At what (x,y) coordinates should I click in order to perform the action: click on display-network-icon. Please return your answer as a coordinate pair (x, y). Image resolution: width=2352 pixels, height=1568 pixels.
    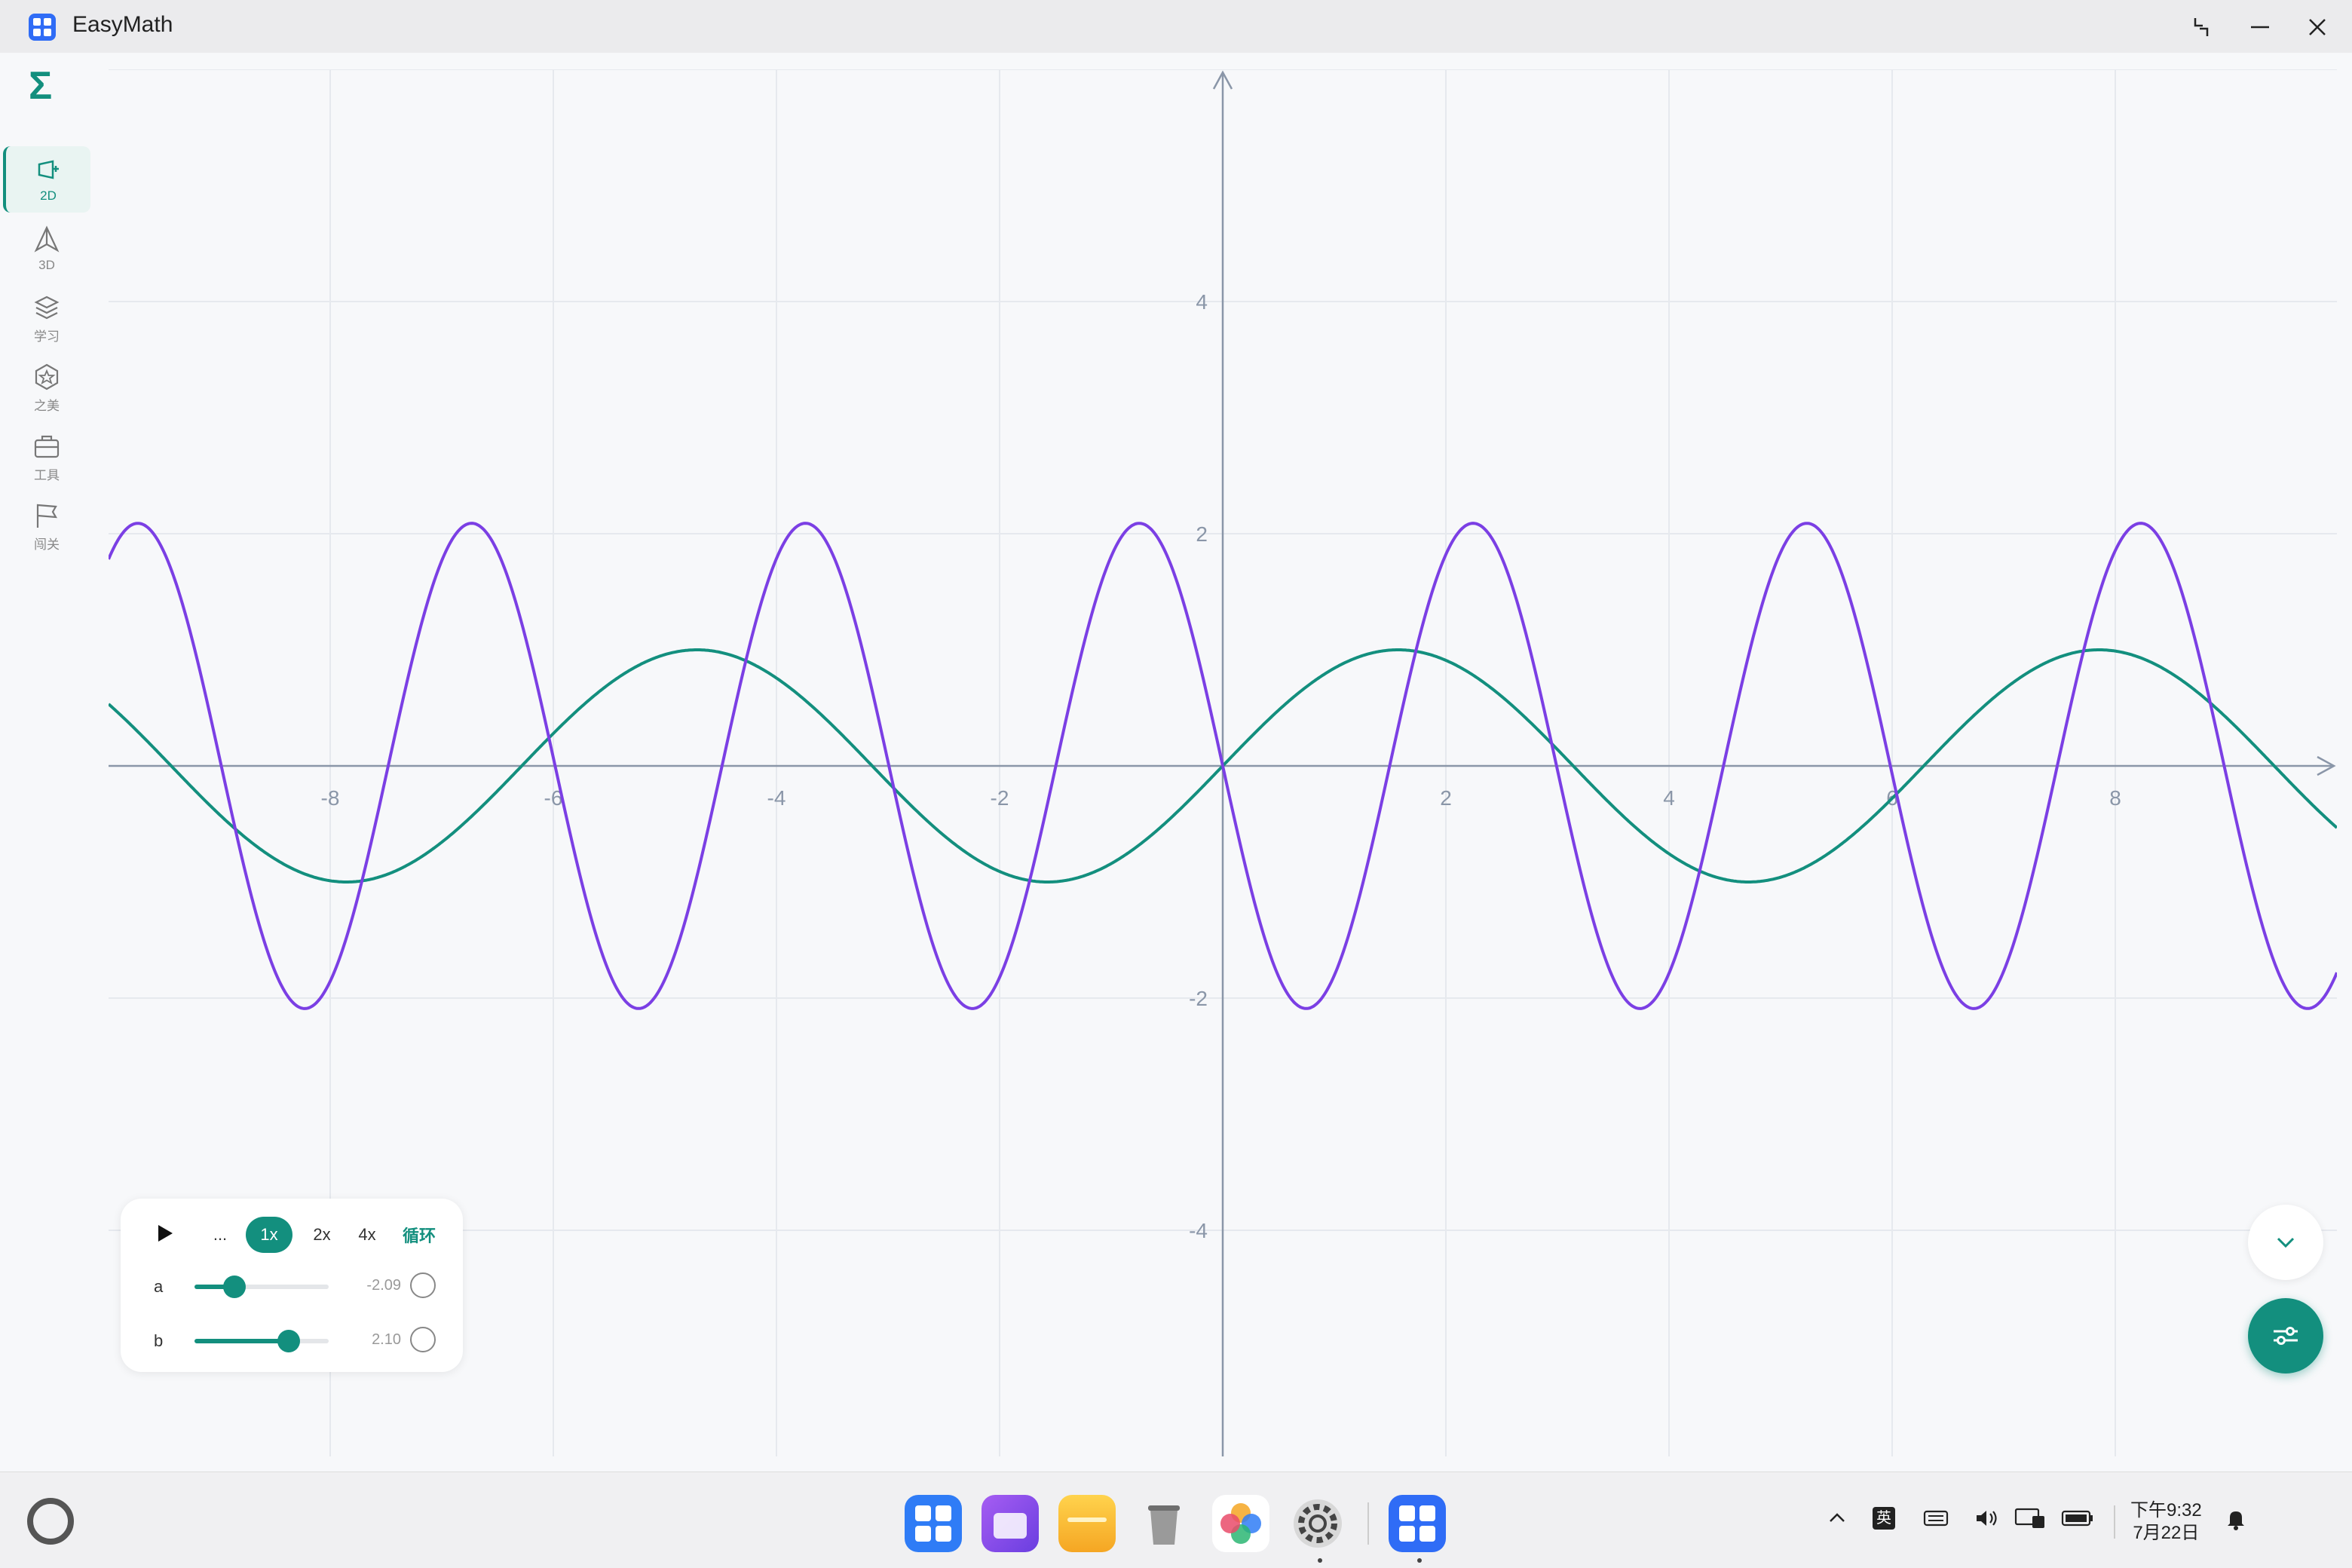
    Looking at the image, I should click on (2030, 1521).